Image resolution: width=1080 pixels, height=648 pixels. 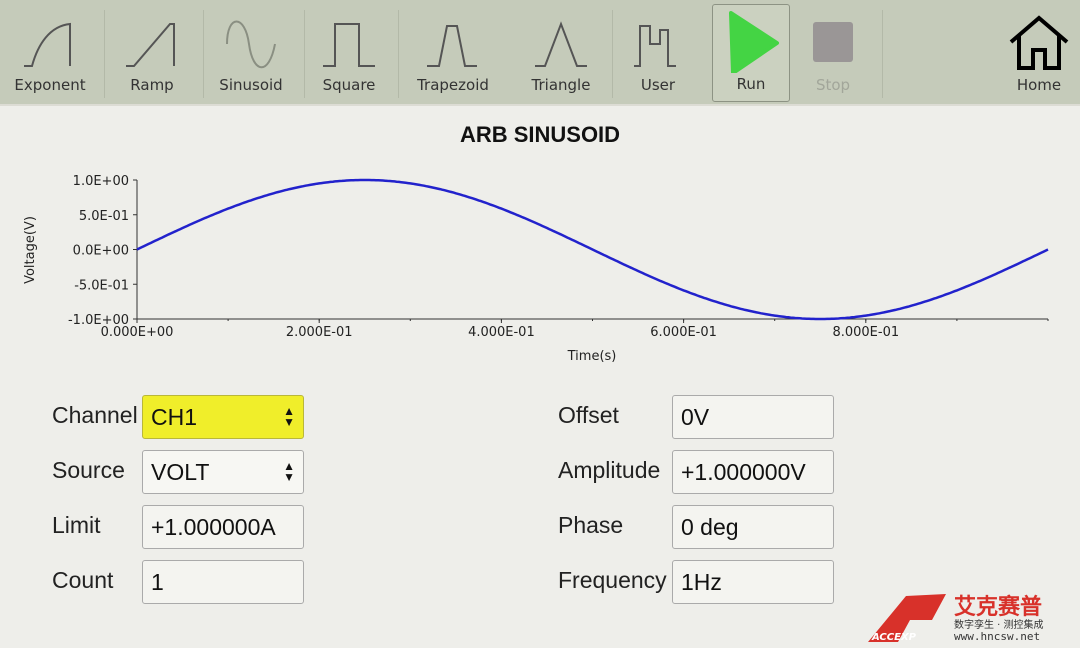 I want to click on user-wave-icon, so click(x=655, y=46).